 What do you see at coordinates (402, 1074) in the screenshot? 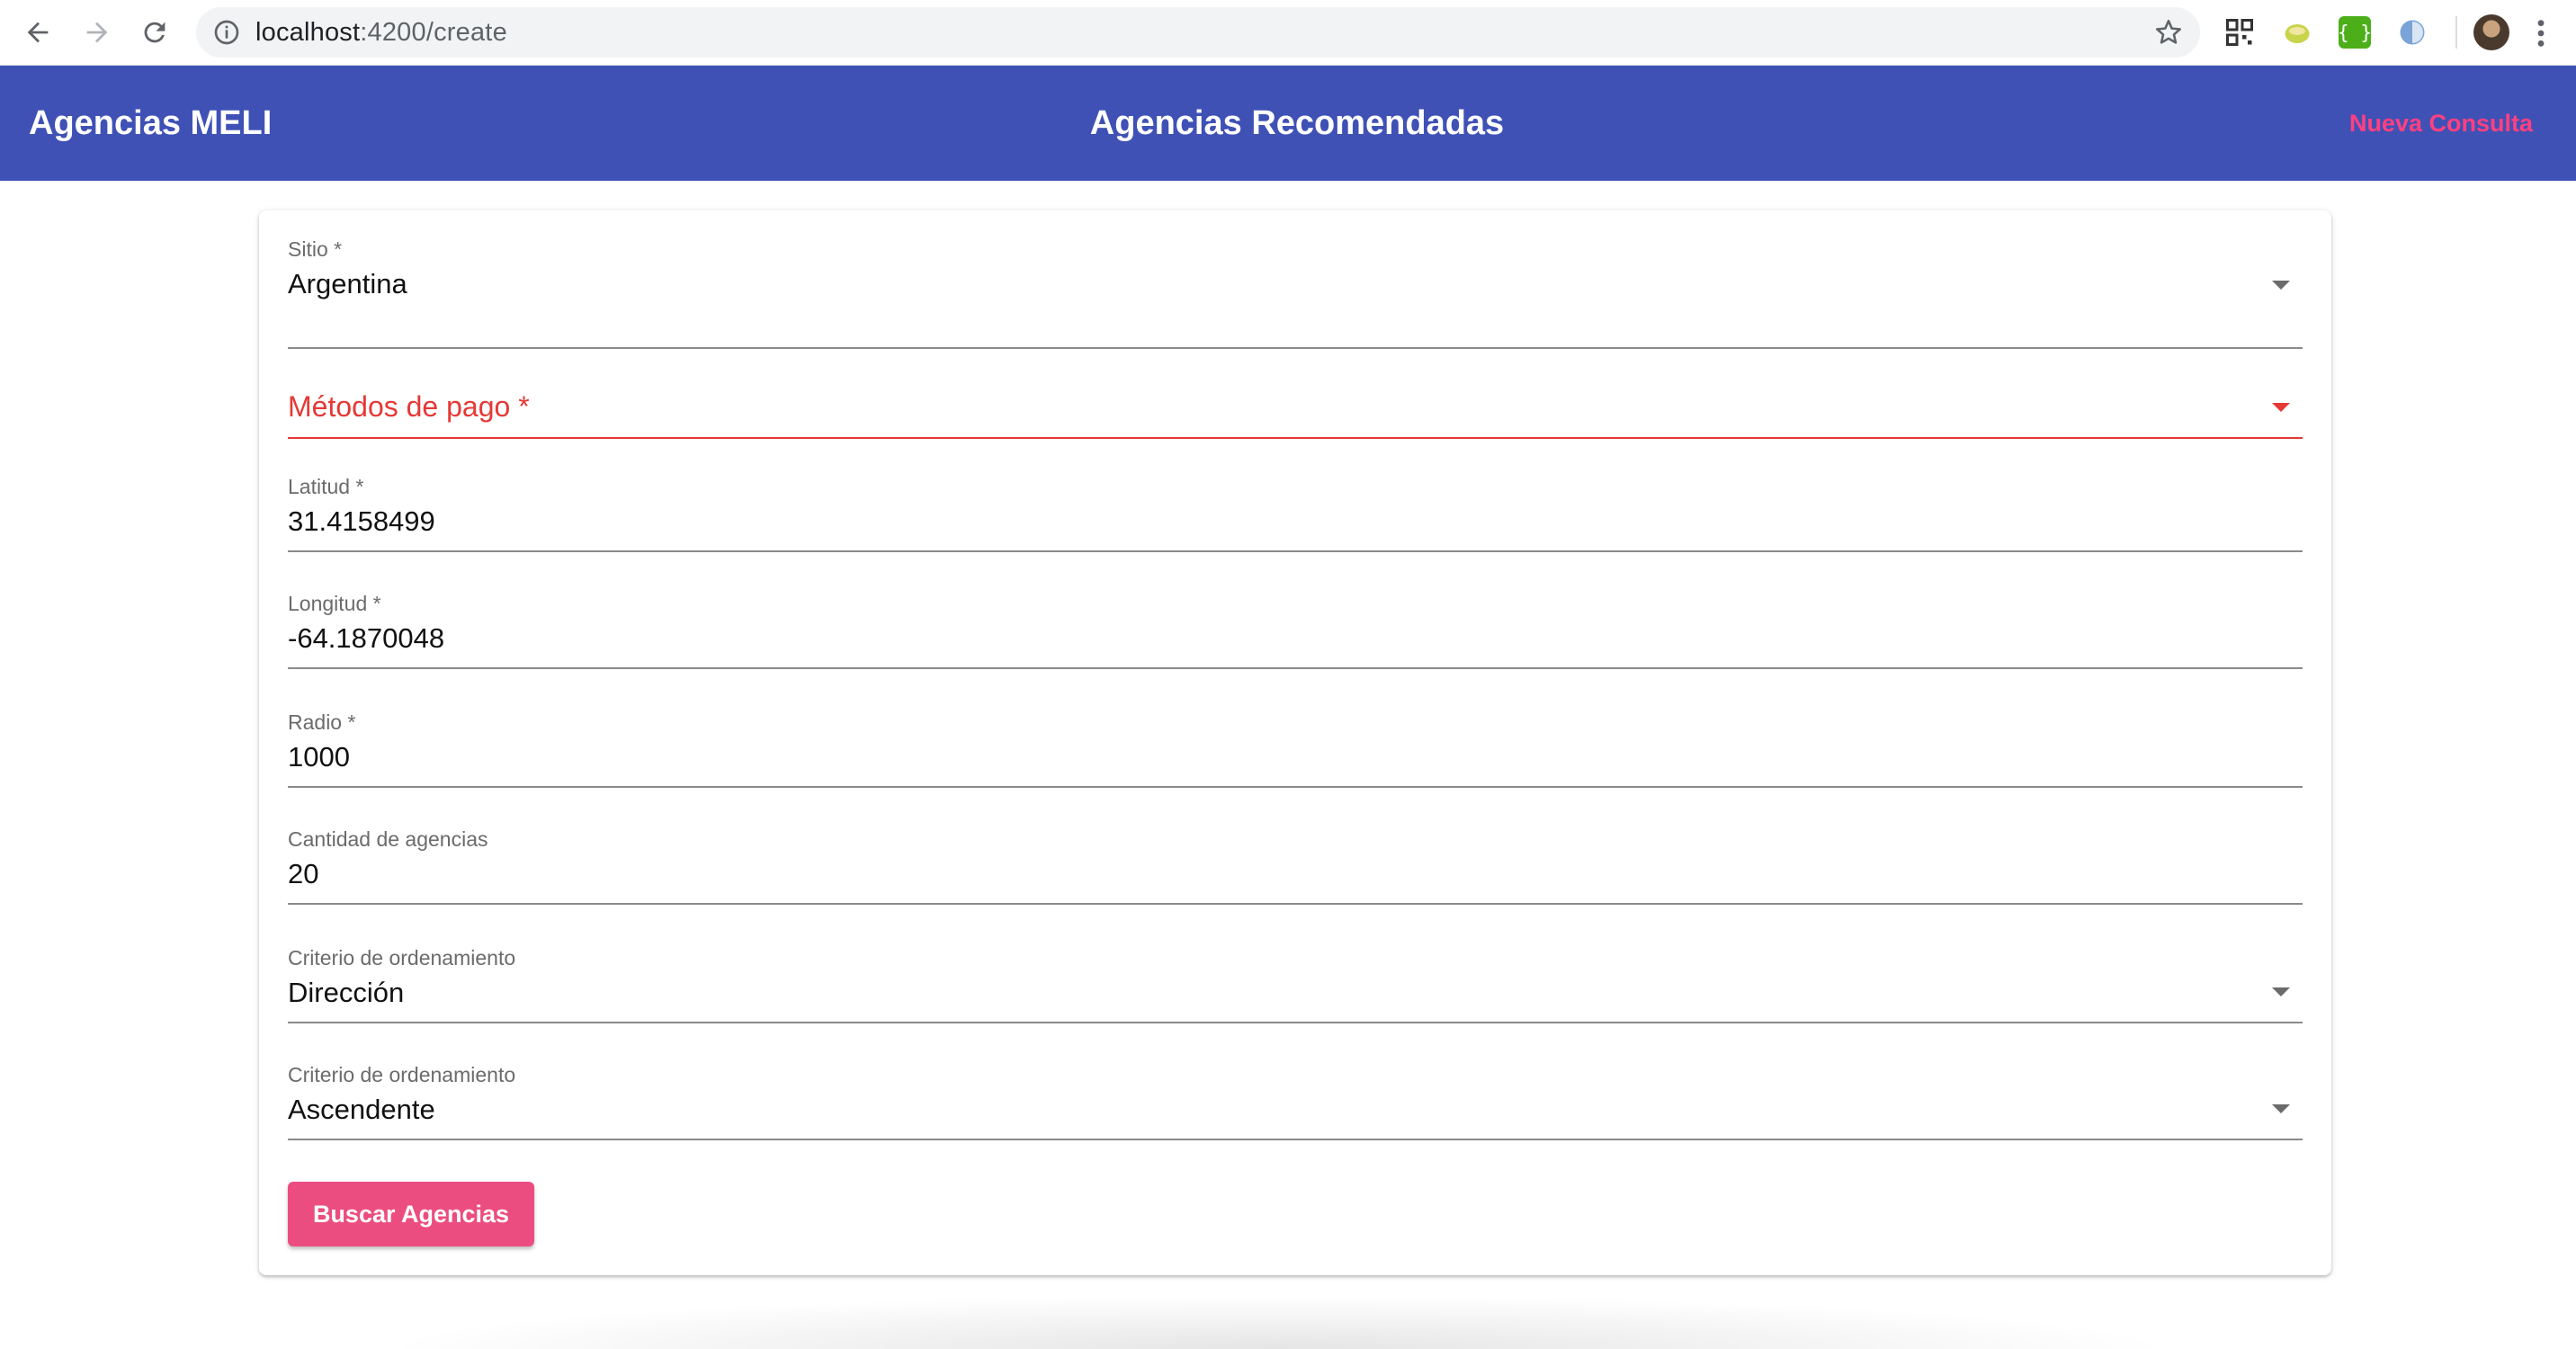
I see `sort-order-label: Criterio de ordenamiento` at bounding box center [402, 1074].